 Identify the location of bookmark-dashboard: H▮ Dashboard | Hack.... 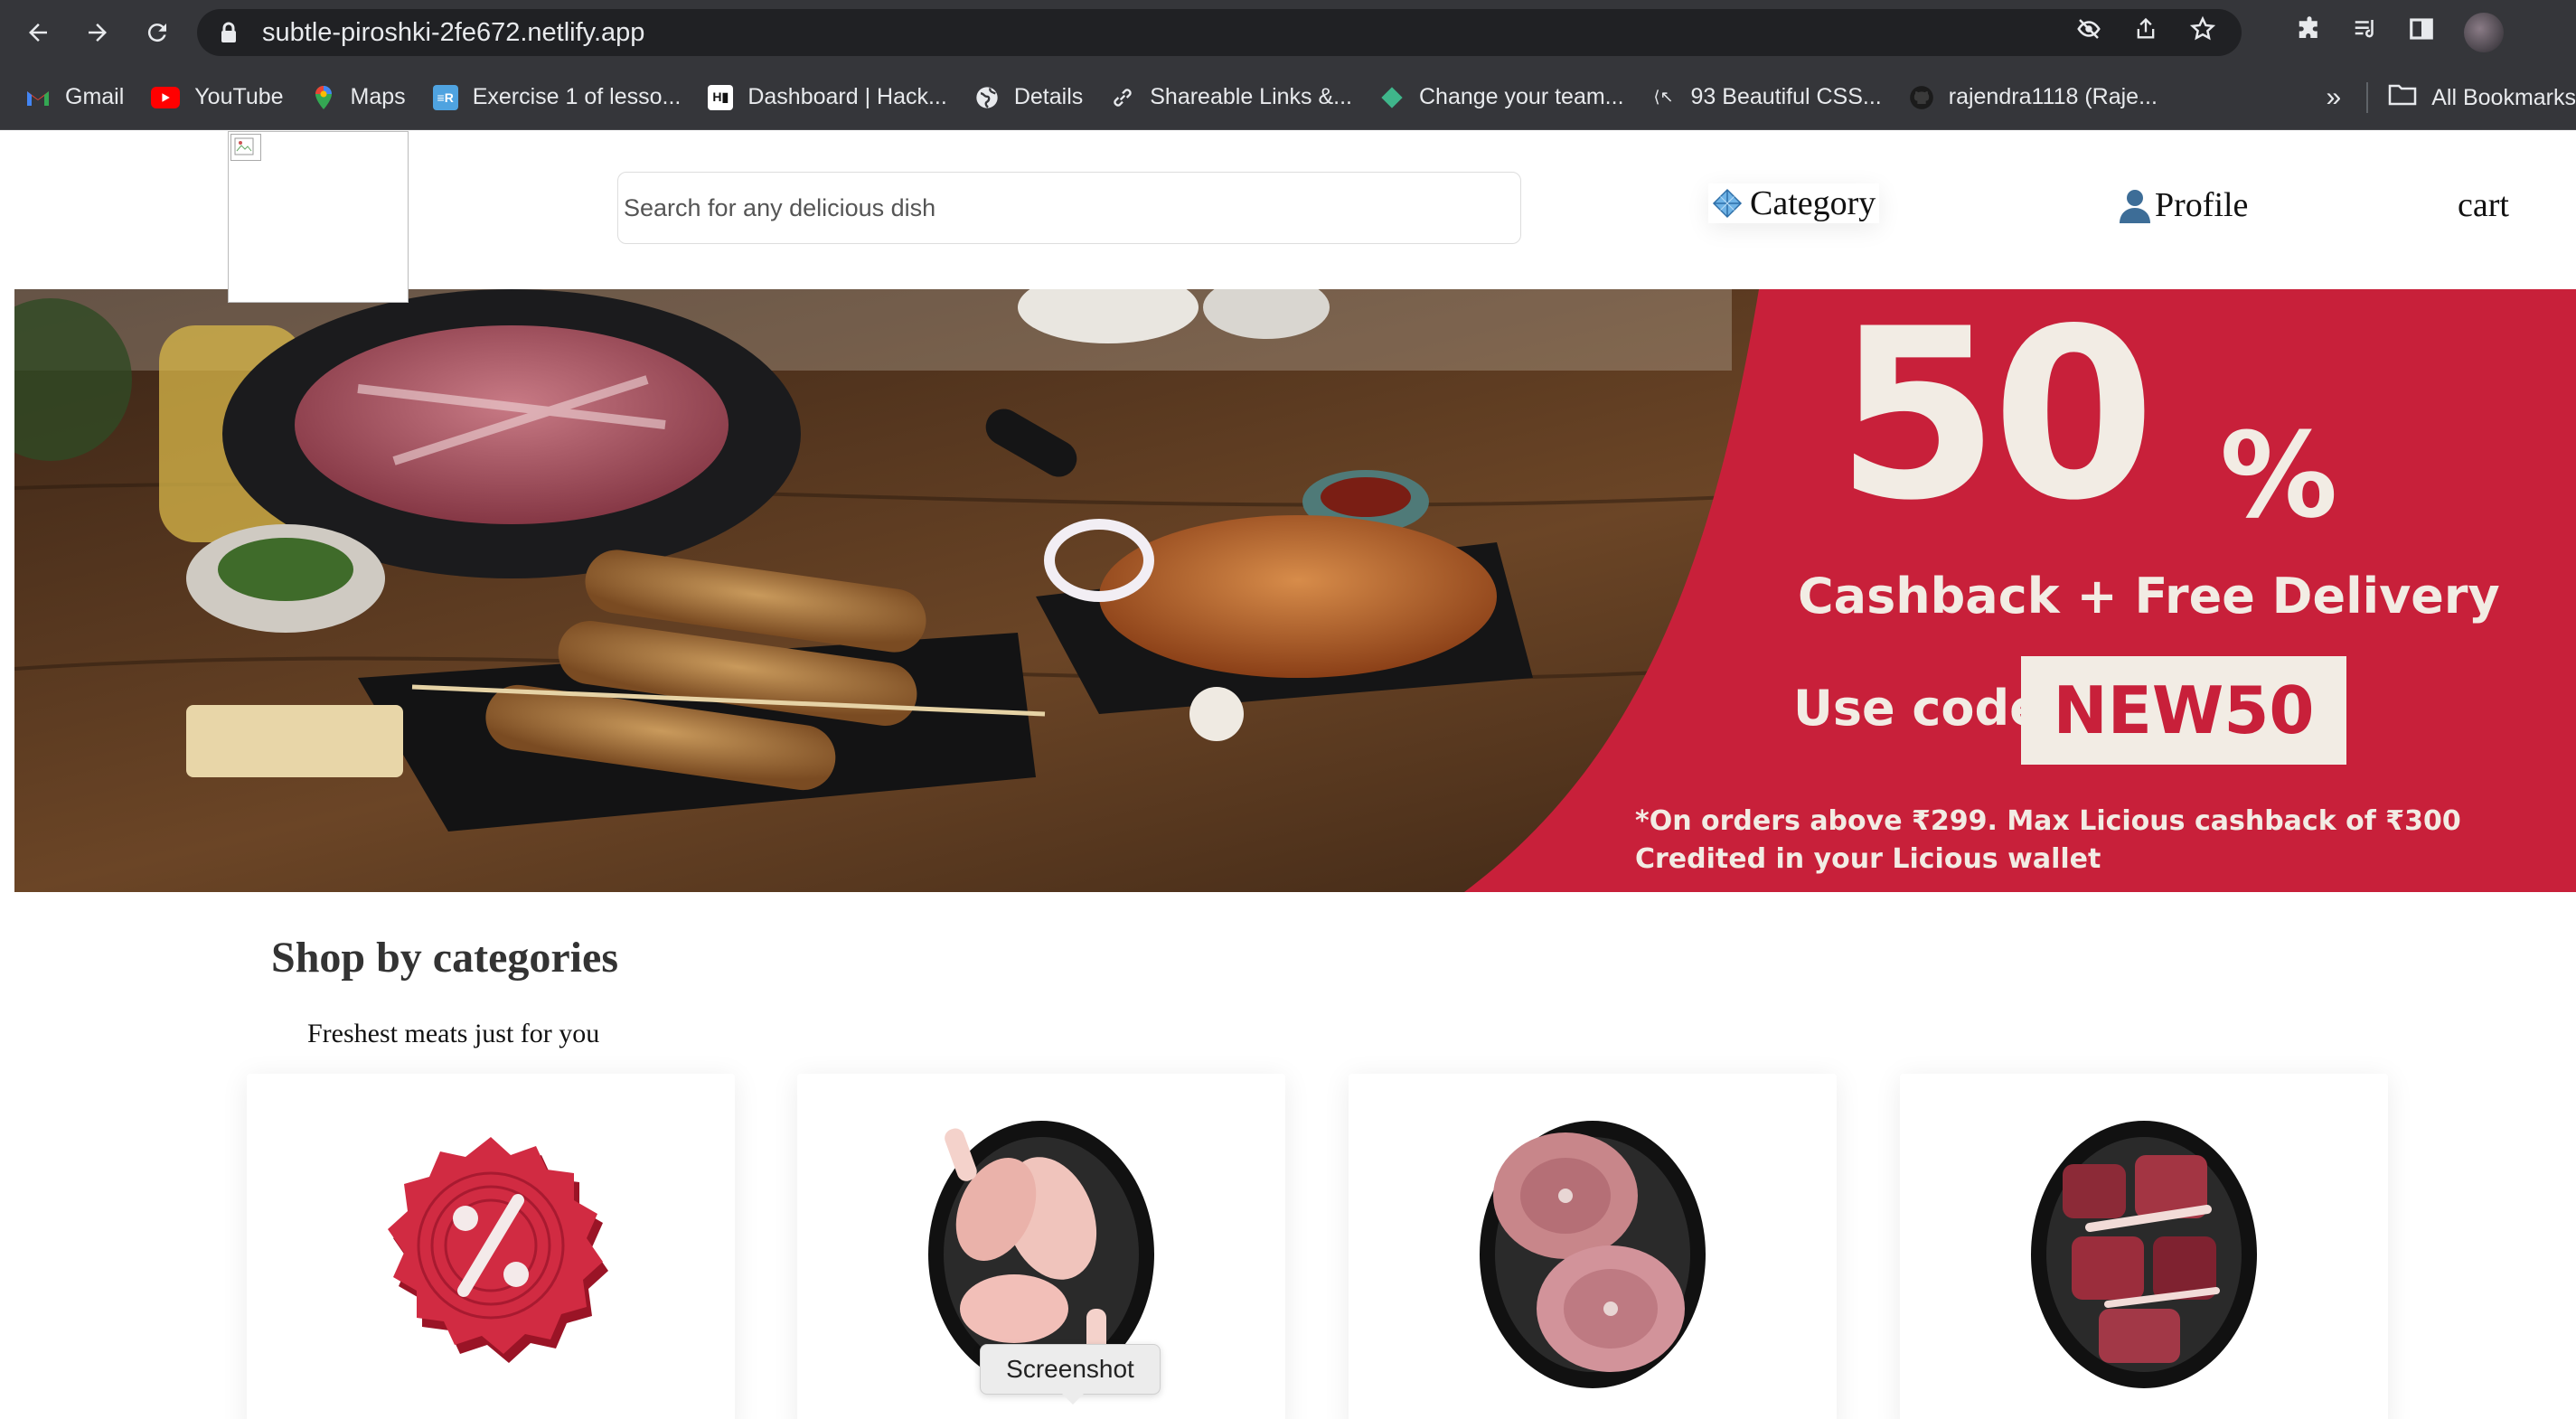
(827, 97).